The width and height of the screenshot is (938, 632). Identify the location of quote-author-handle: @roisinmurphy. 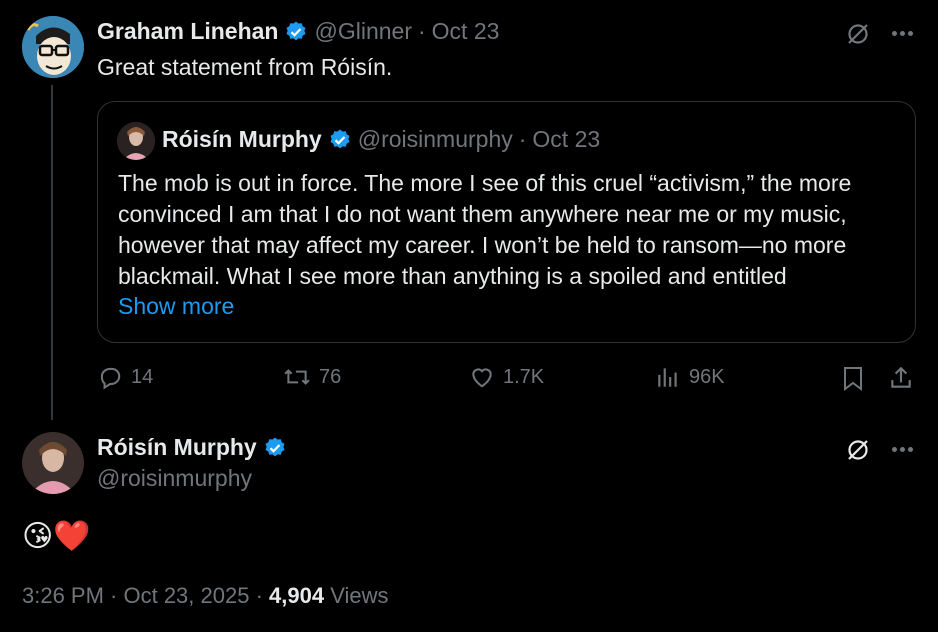
(435, 139).